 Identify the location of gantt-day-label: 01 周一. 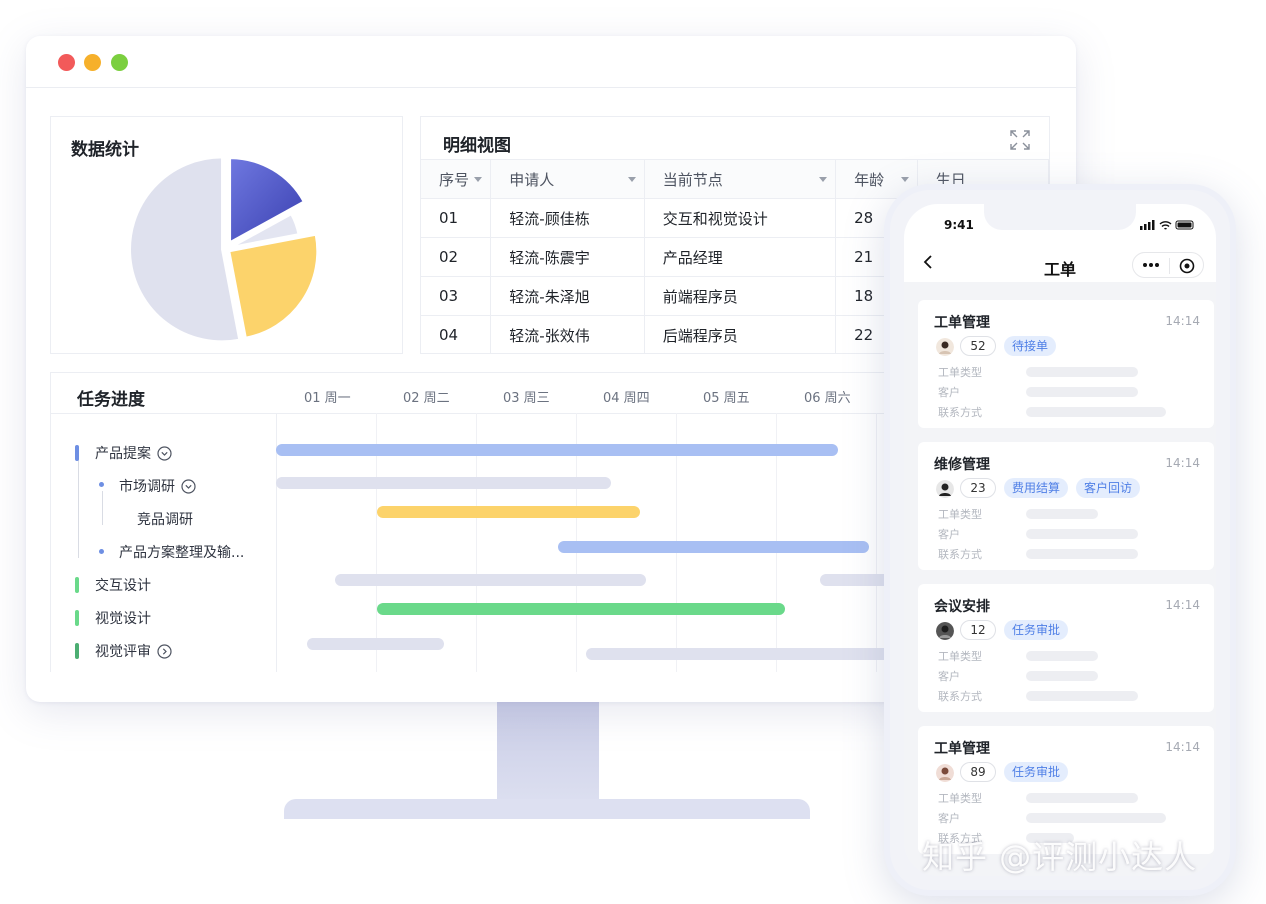
(327, 398).